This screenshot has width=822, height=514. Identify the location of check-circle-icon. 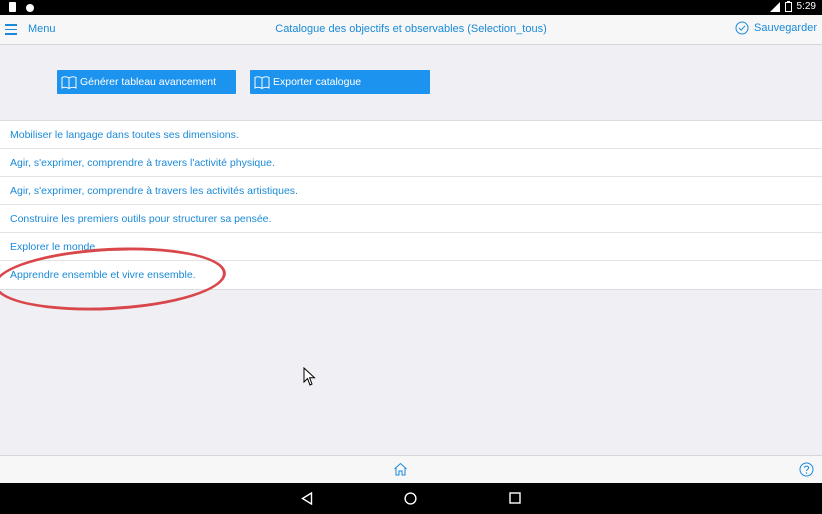
(742, 28).